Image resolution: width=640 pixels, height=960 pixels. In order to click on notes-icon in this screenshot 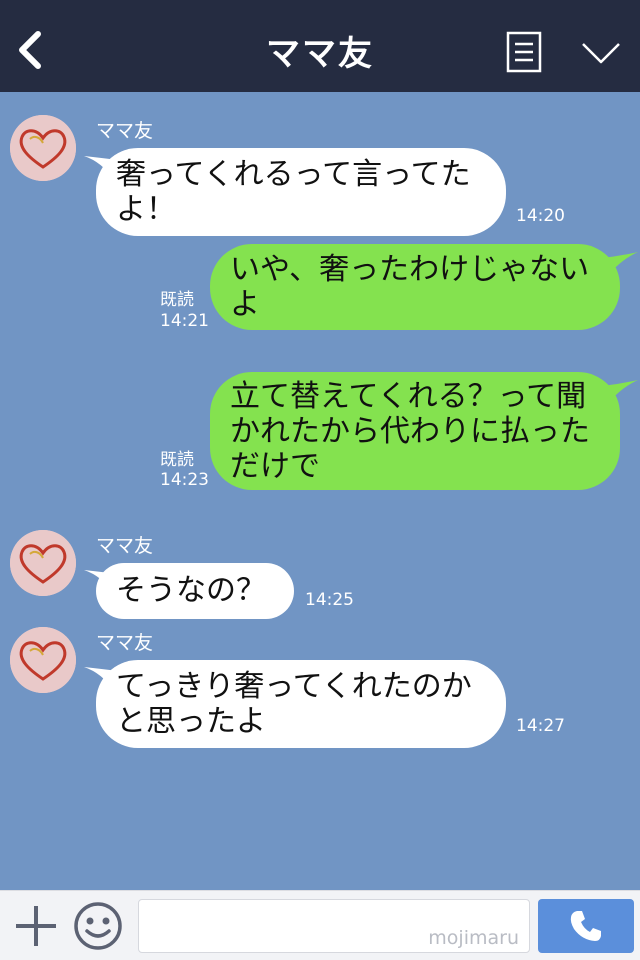, I will do `click(524, 52)`.